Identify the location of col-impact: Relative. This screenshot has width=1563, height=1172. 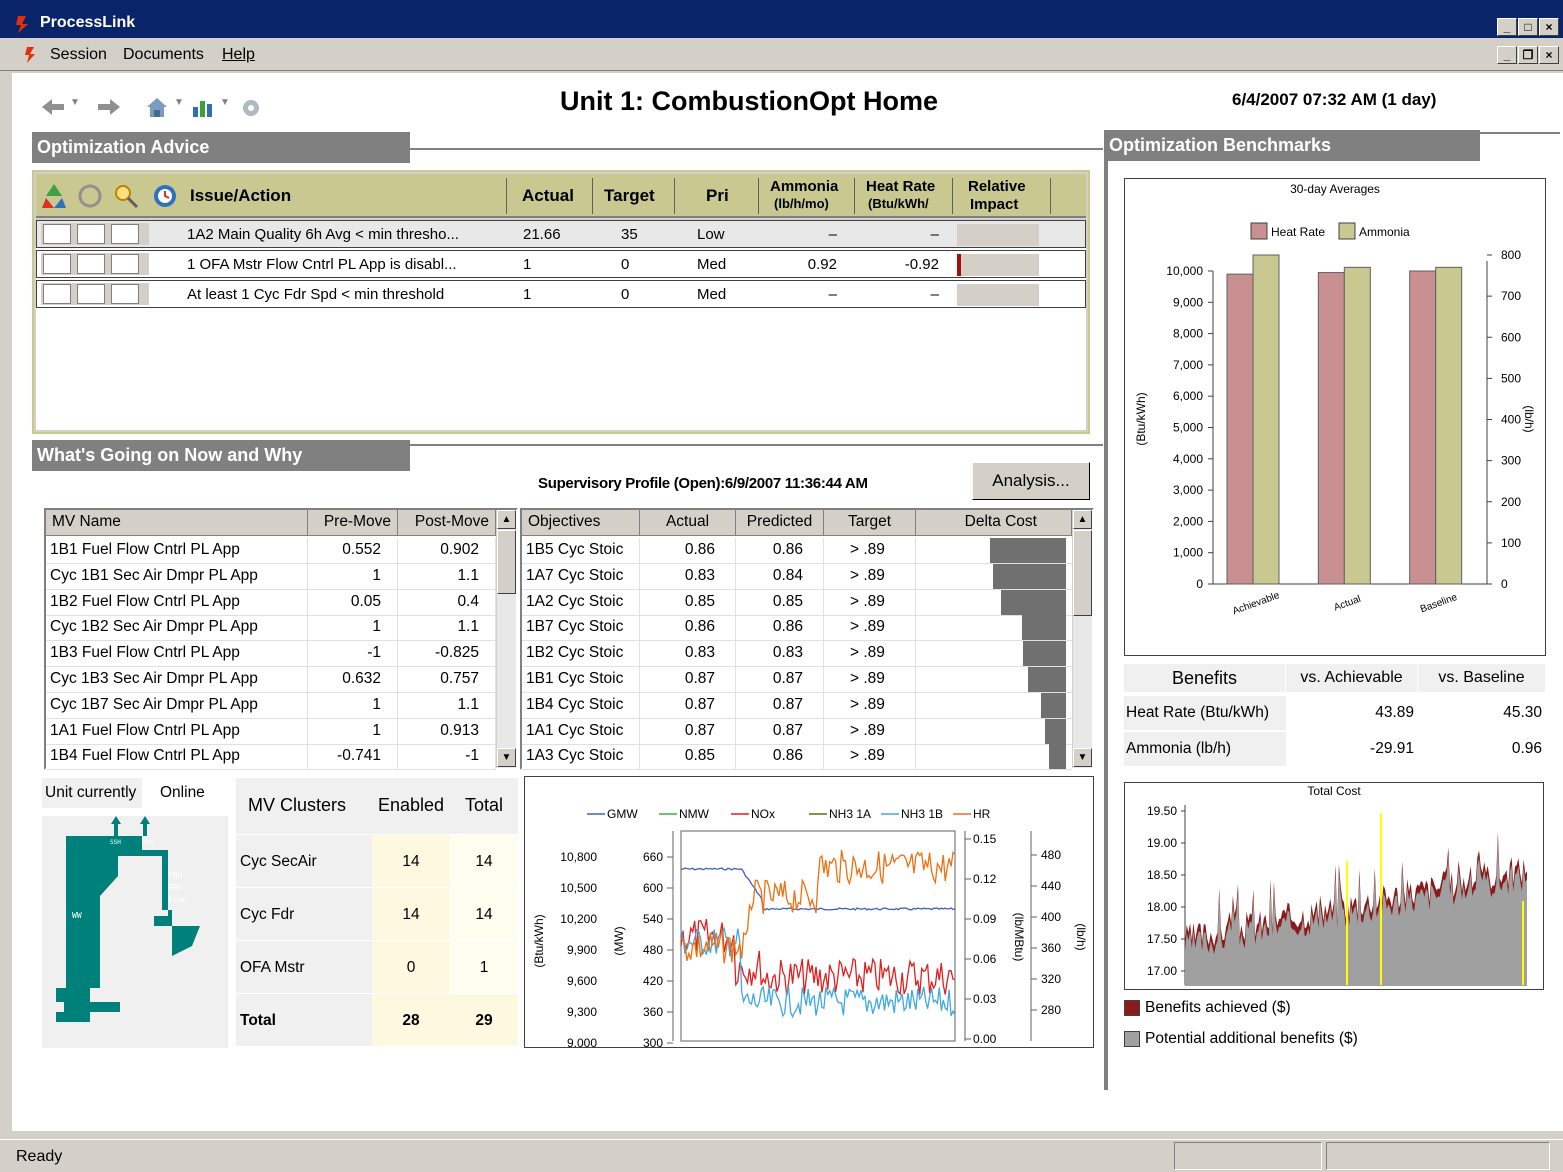
(997, 186).